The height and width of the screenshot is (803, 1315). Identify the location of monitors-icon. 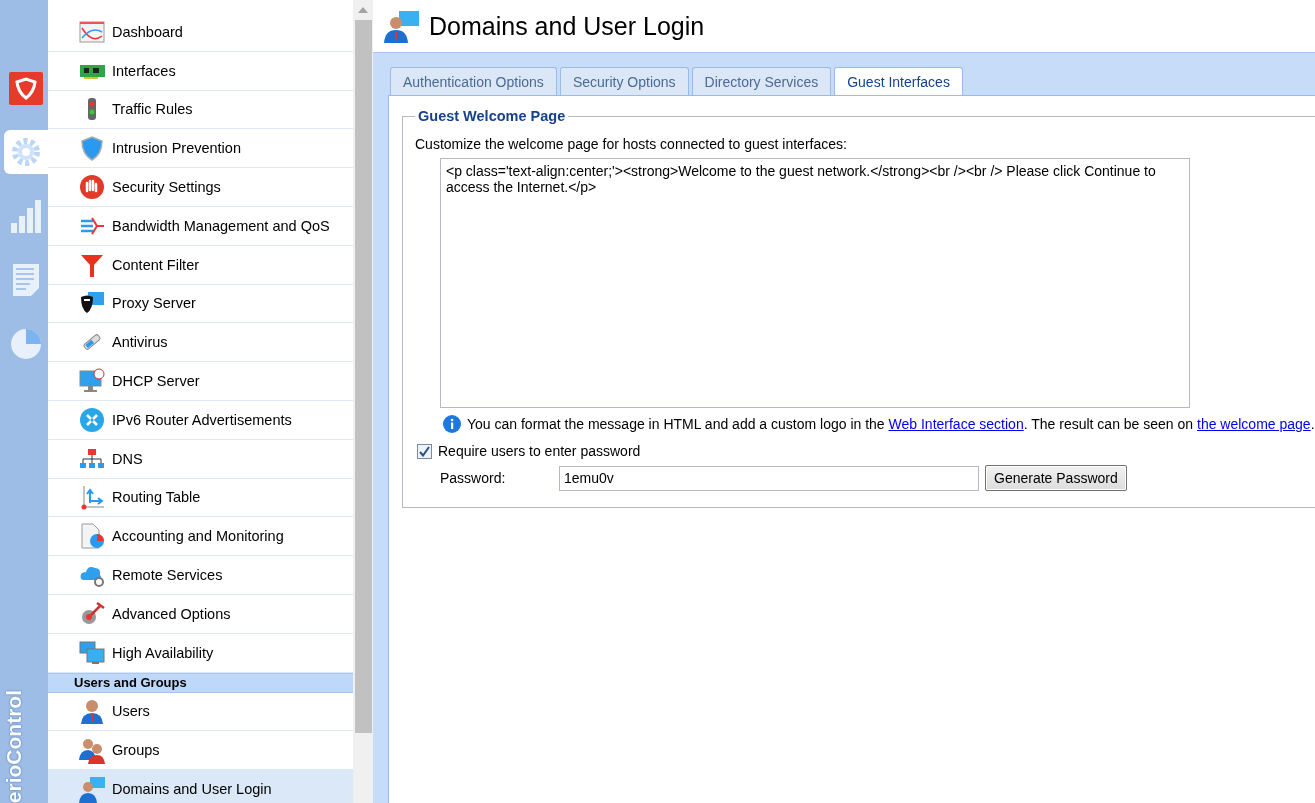
(92, 652).